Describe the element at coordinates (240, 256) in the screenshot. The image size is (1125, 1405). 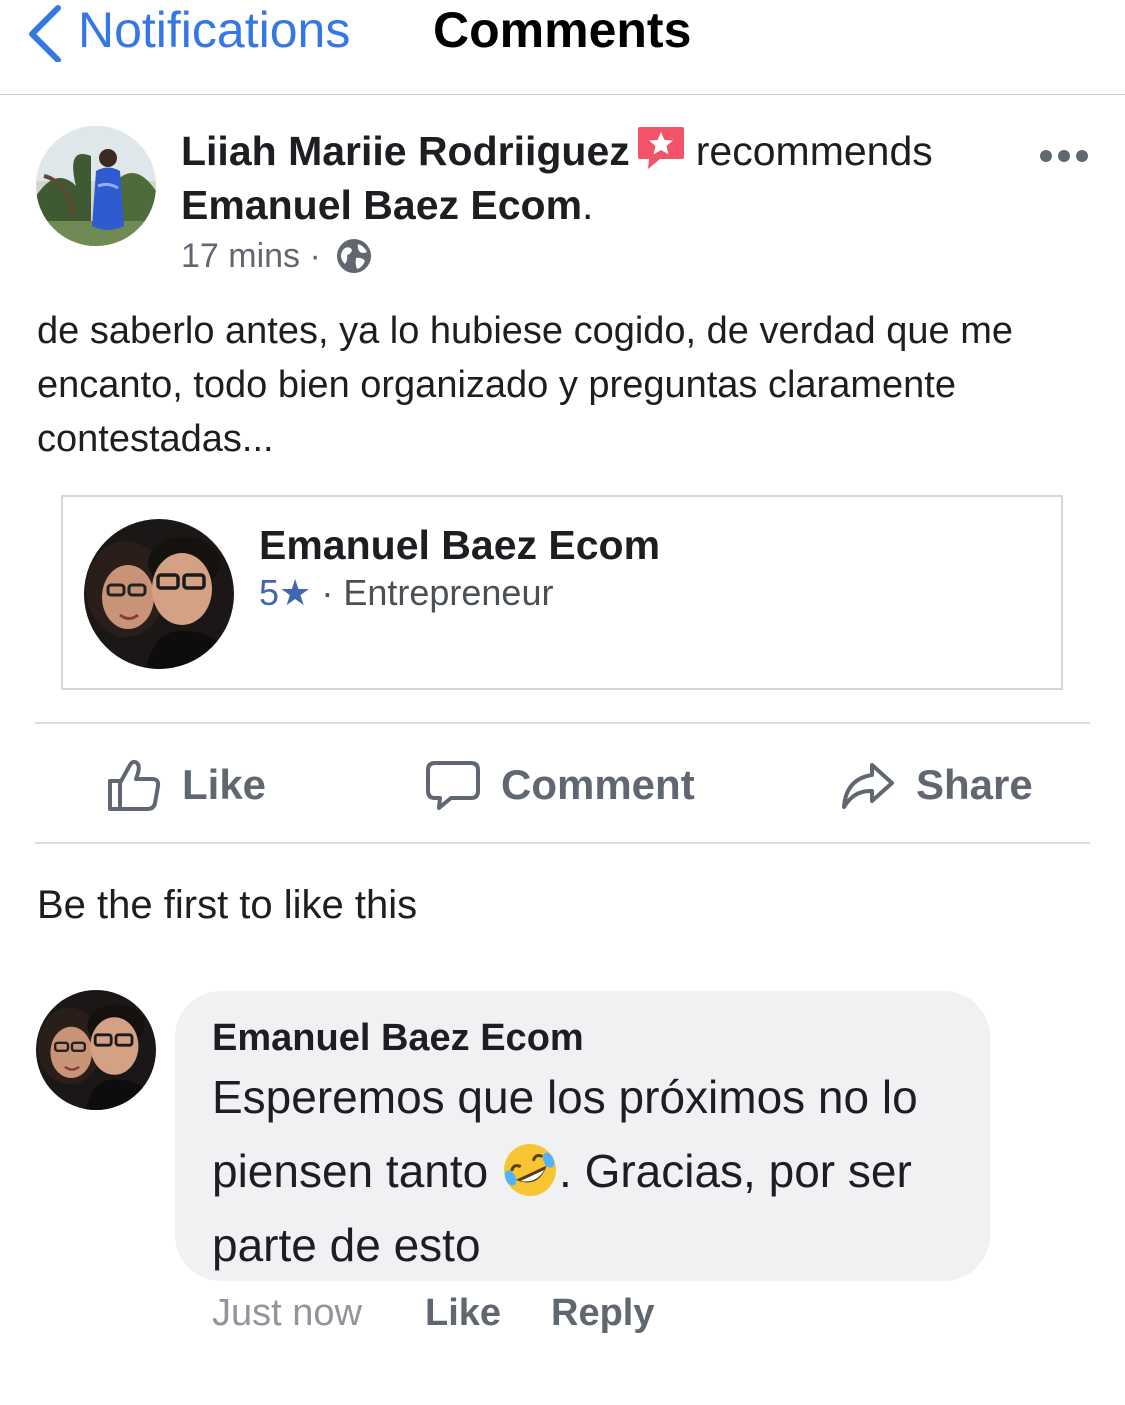
I see `post-timestamp: 17 mins` at that location.